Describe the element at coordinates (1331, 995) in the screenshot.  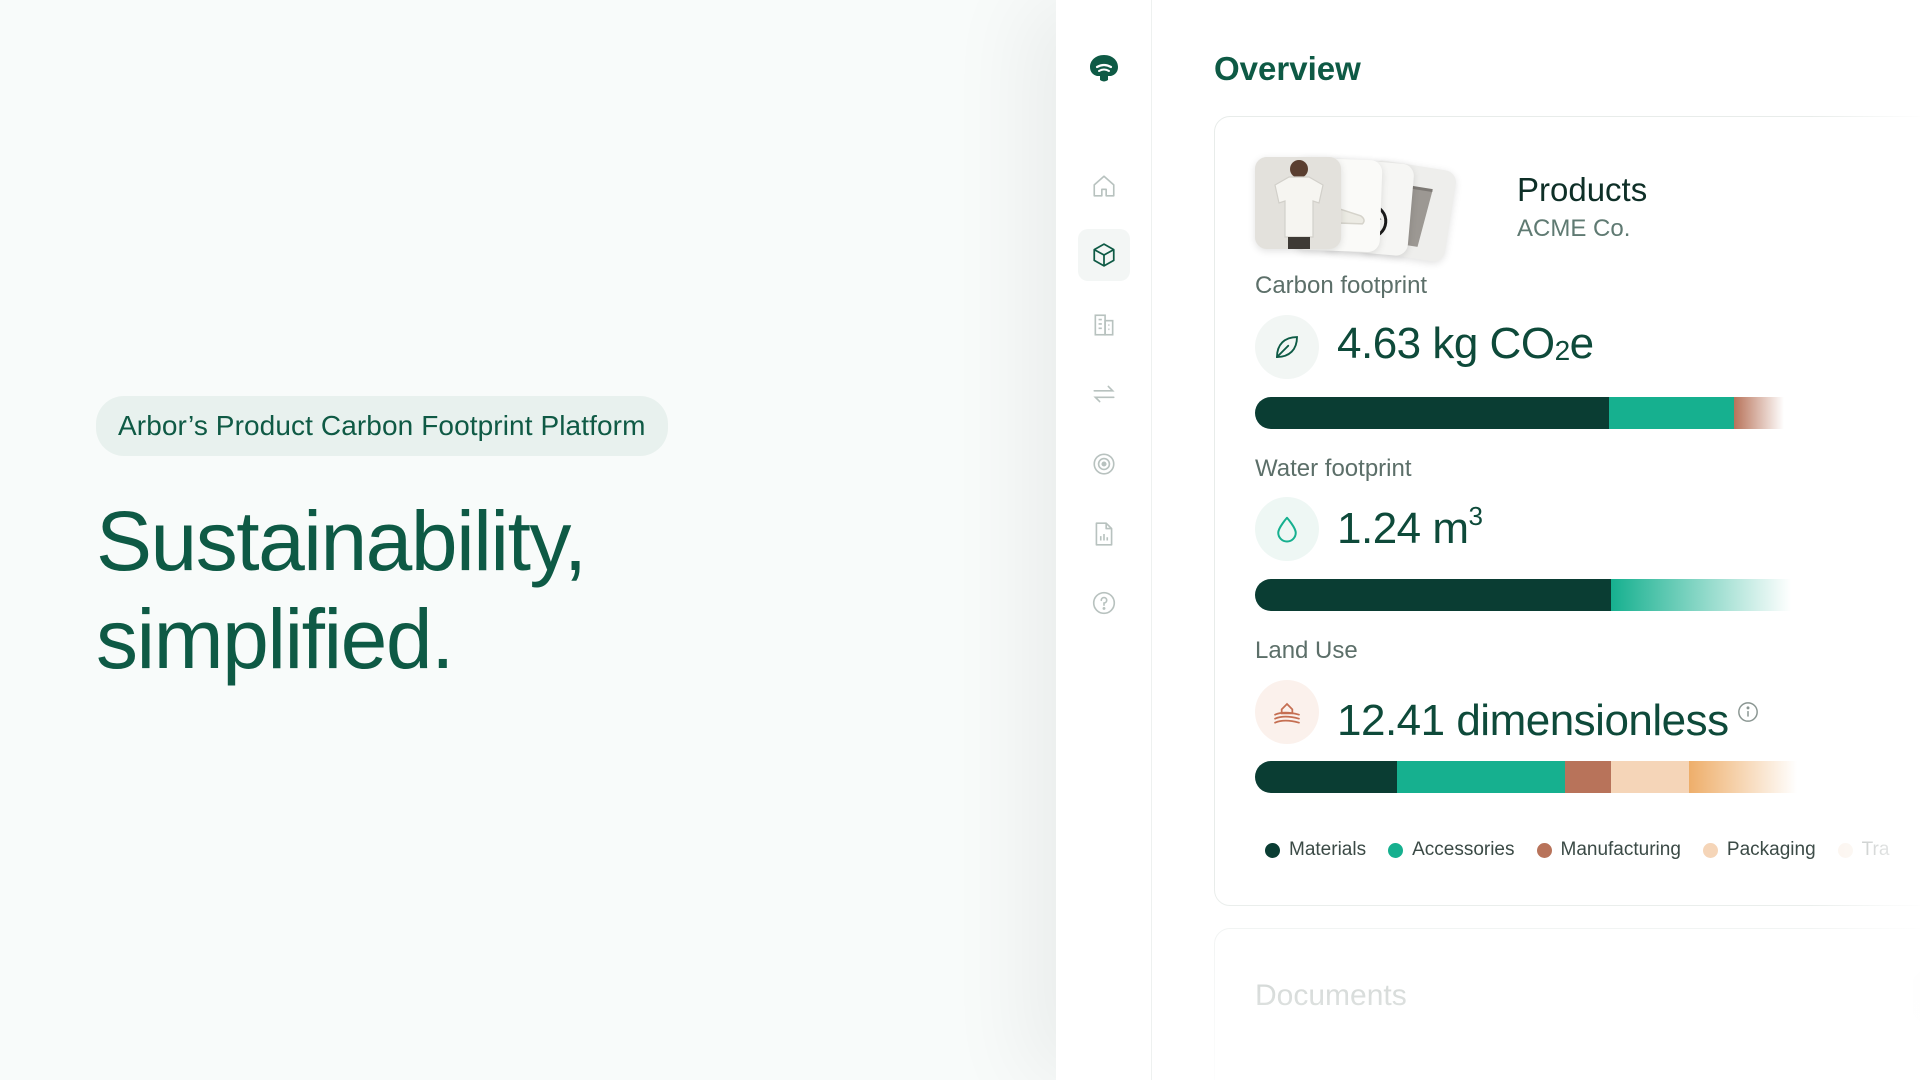
I see `documents-title: Documents` at that location.